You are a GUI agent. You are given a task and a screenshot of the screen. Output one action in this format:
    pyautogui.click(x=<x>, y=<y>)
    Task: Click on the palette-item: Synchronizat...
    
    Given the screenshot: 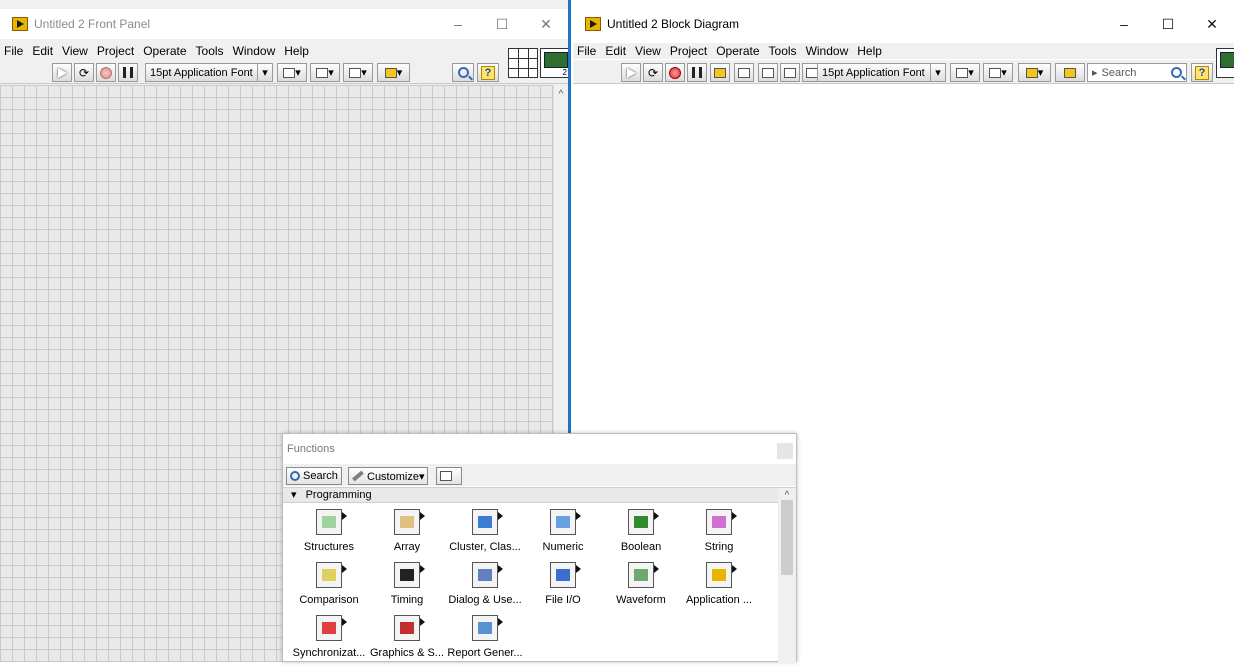 What is the action you would take?
    pyautogui.click(x=329, y=639)
    